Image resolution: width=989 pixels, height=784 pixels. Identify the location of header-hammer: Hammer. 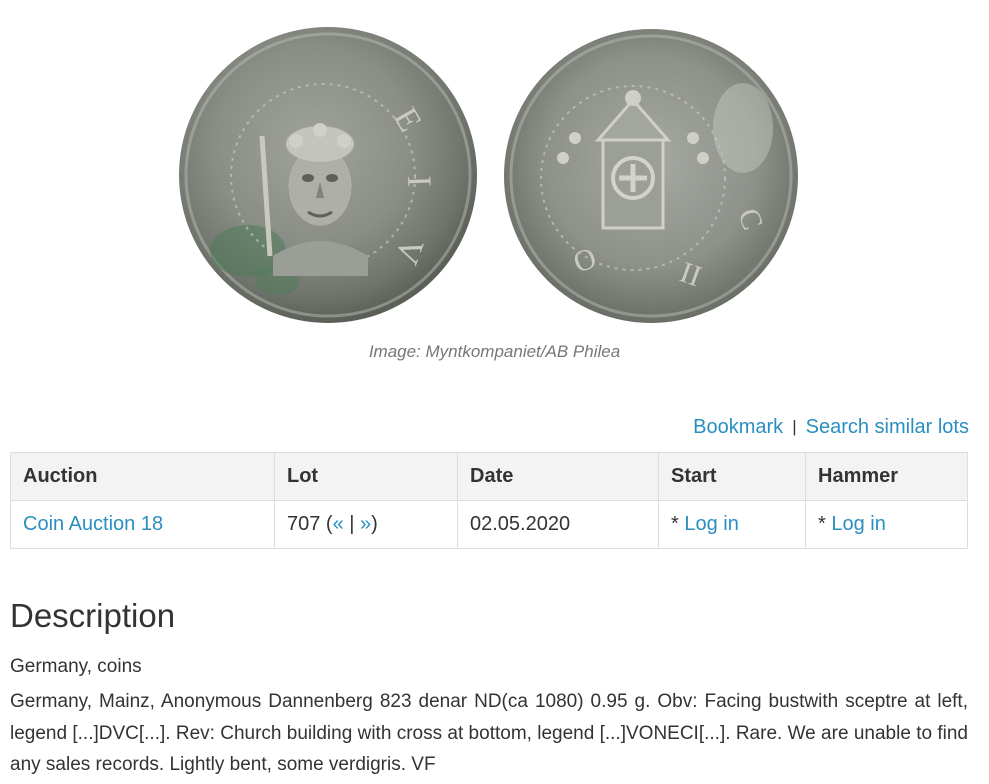
(886, 476).